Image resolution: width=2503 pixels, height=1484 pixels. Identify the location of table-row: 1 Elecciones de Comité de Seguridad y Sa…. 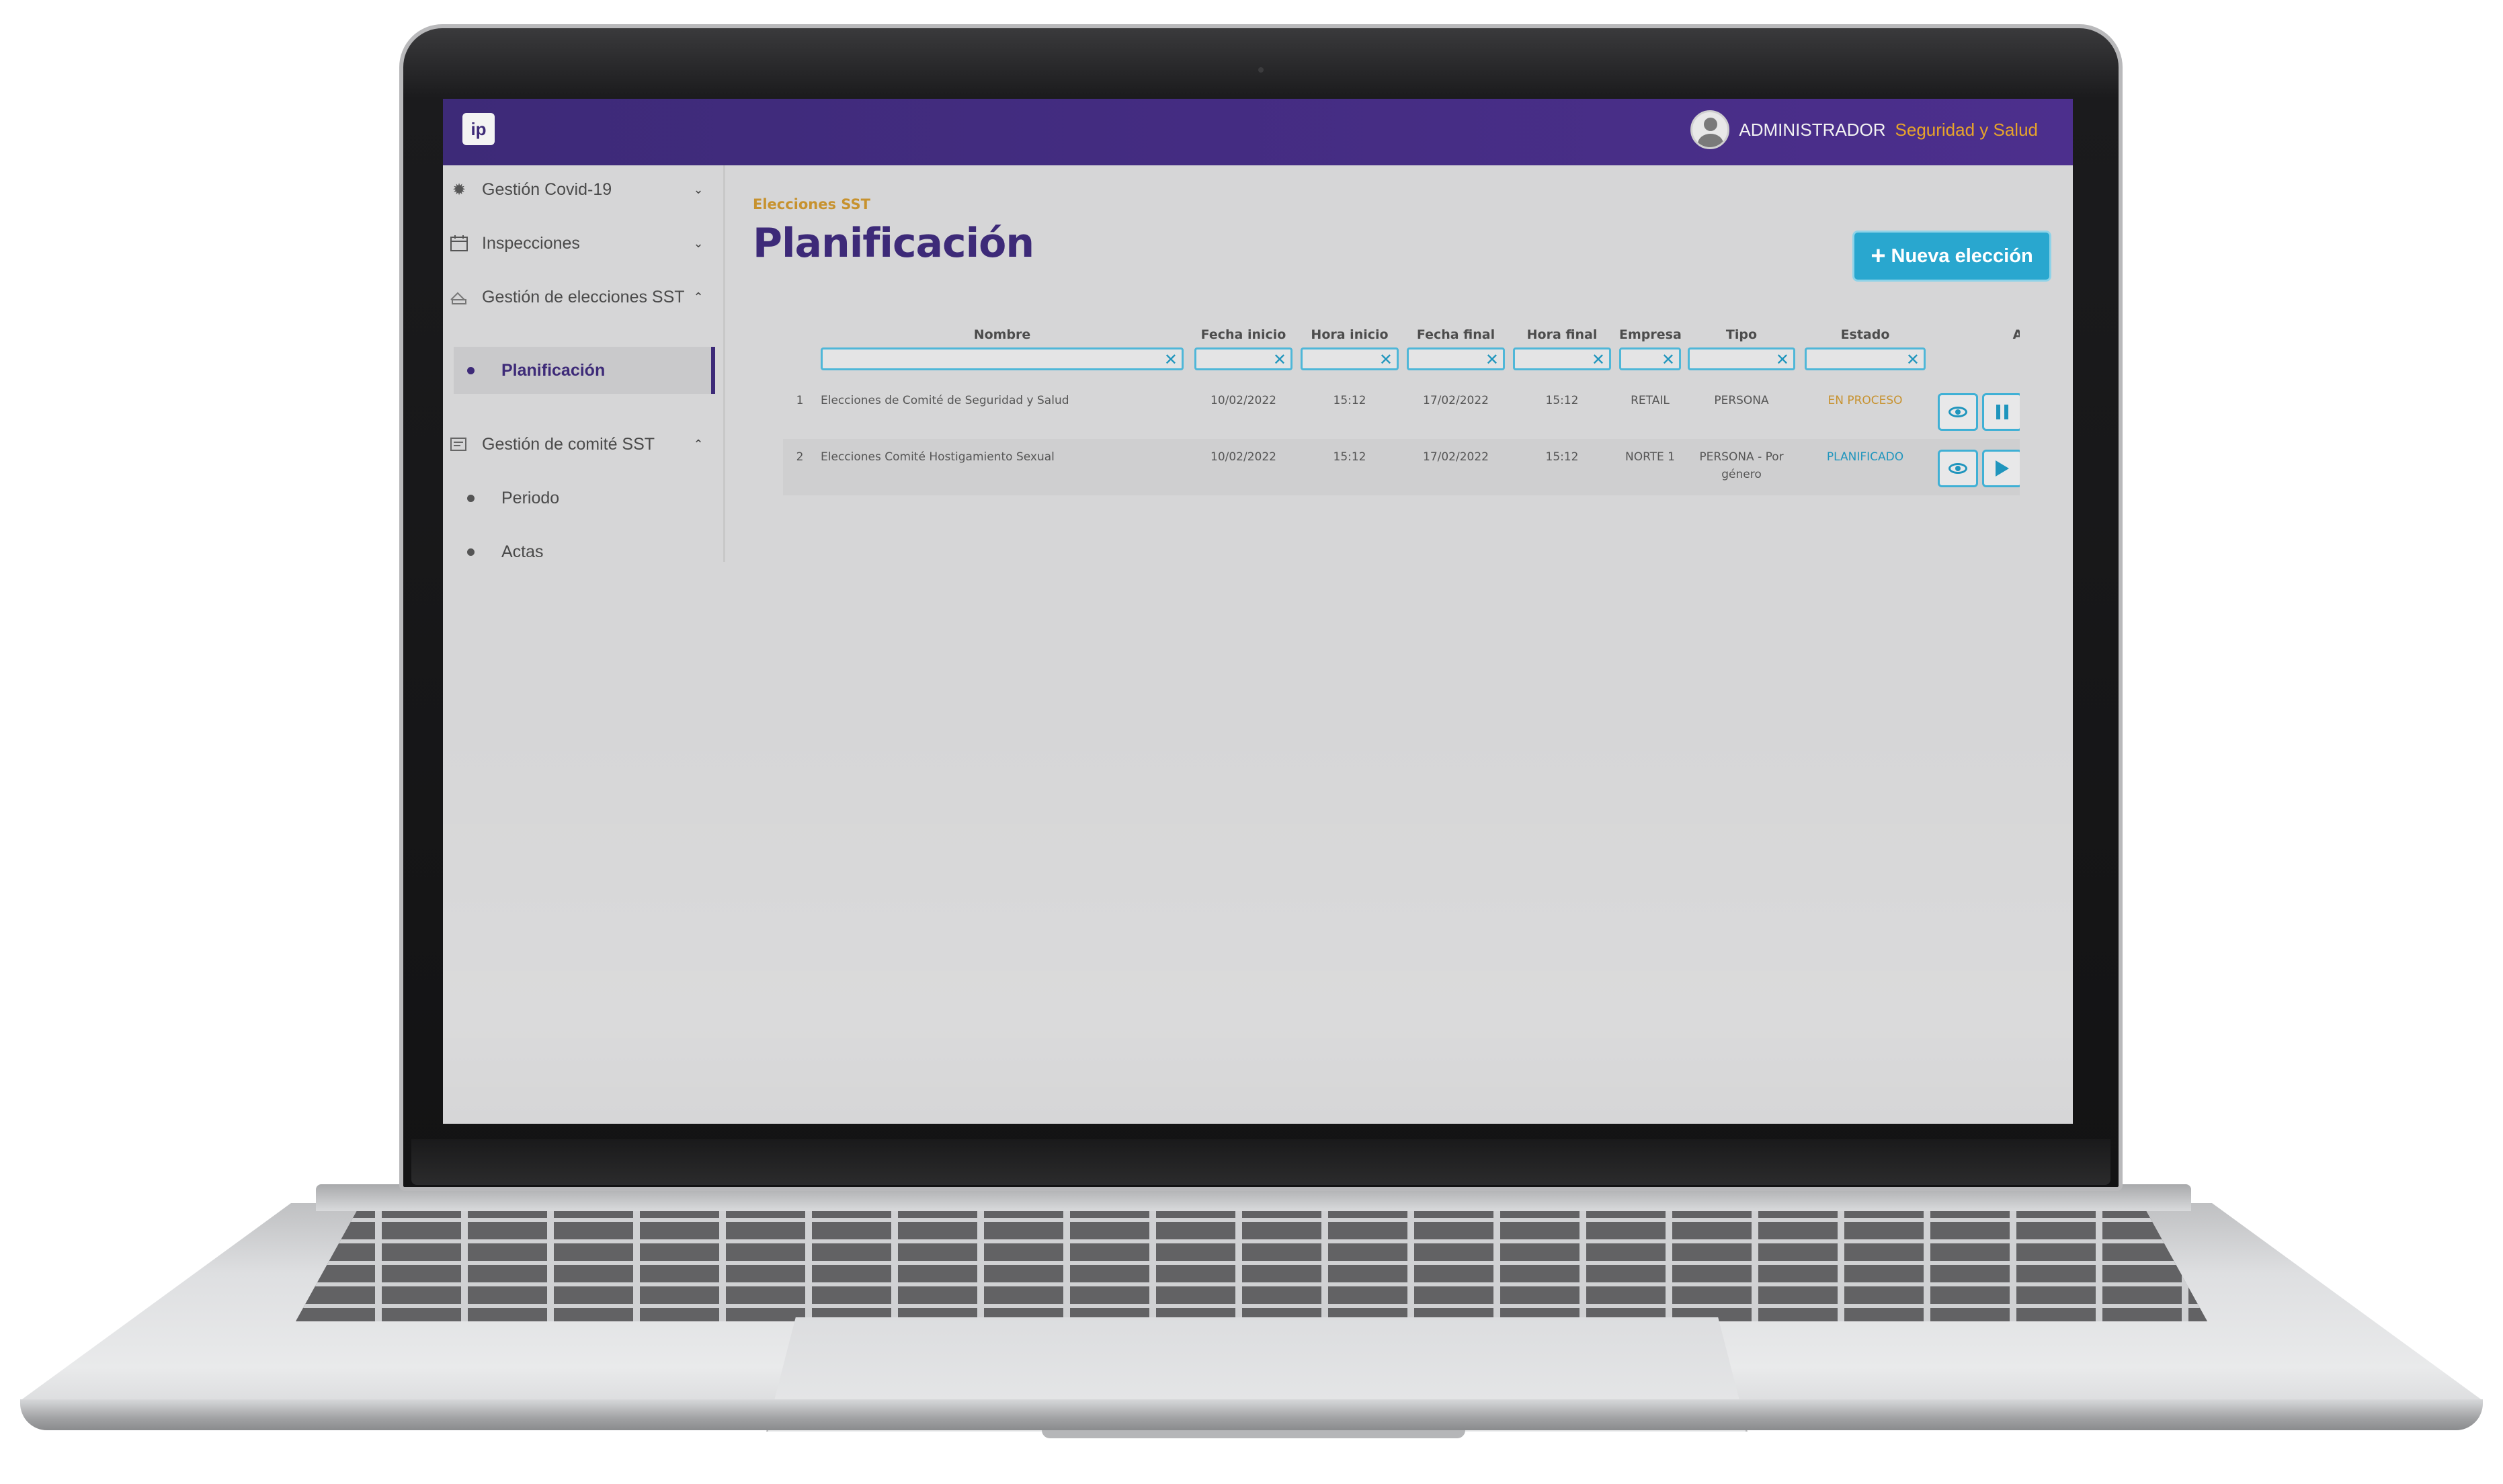
(1402, 410).